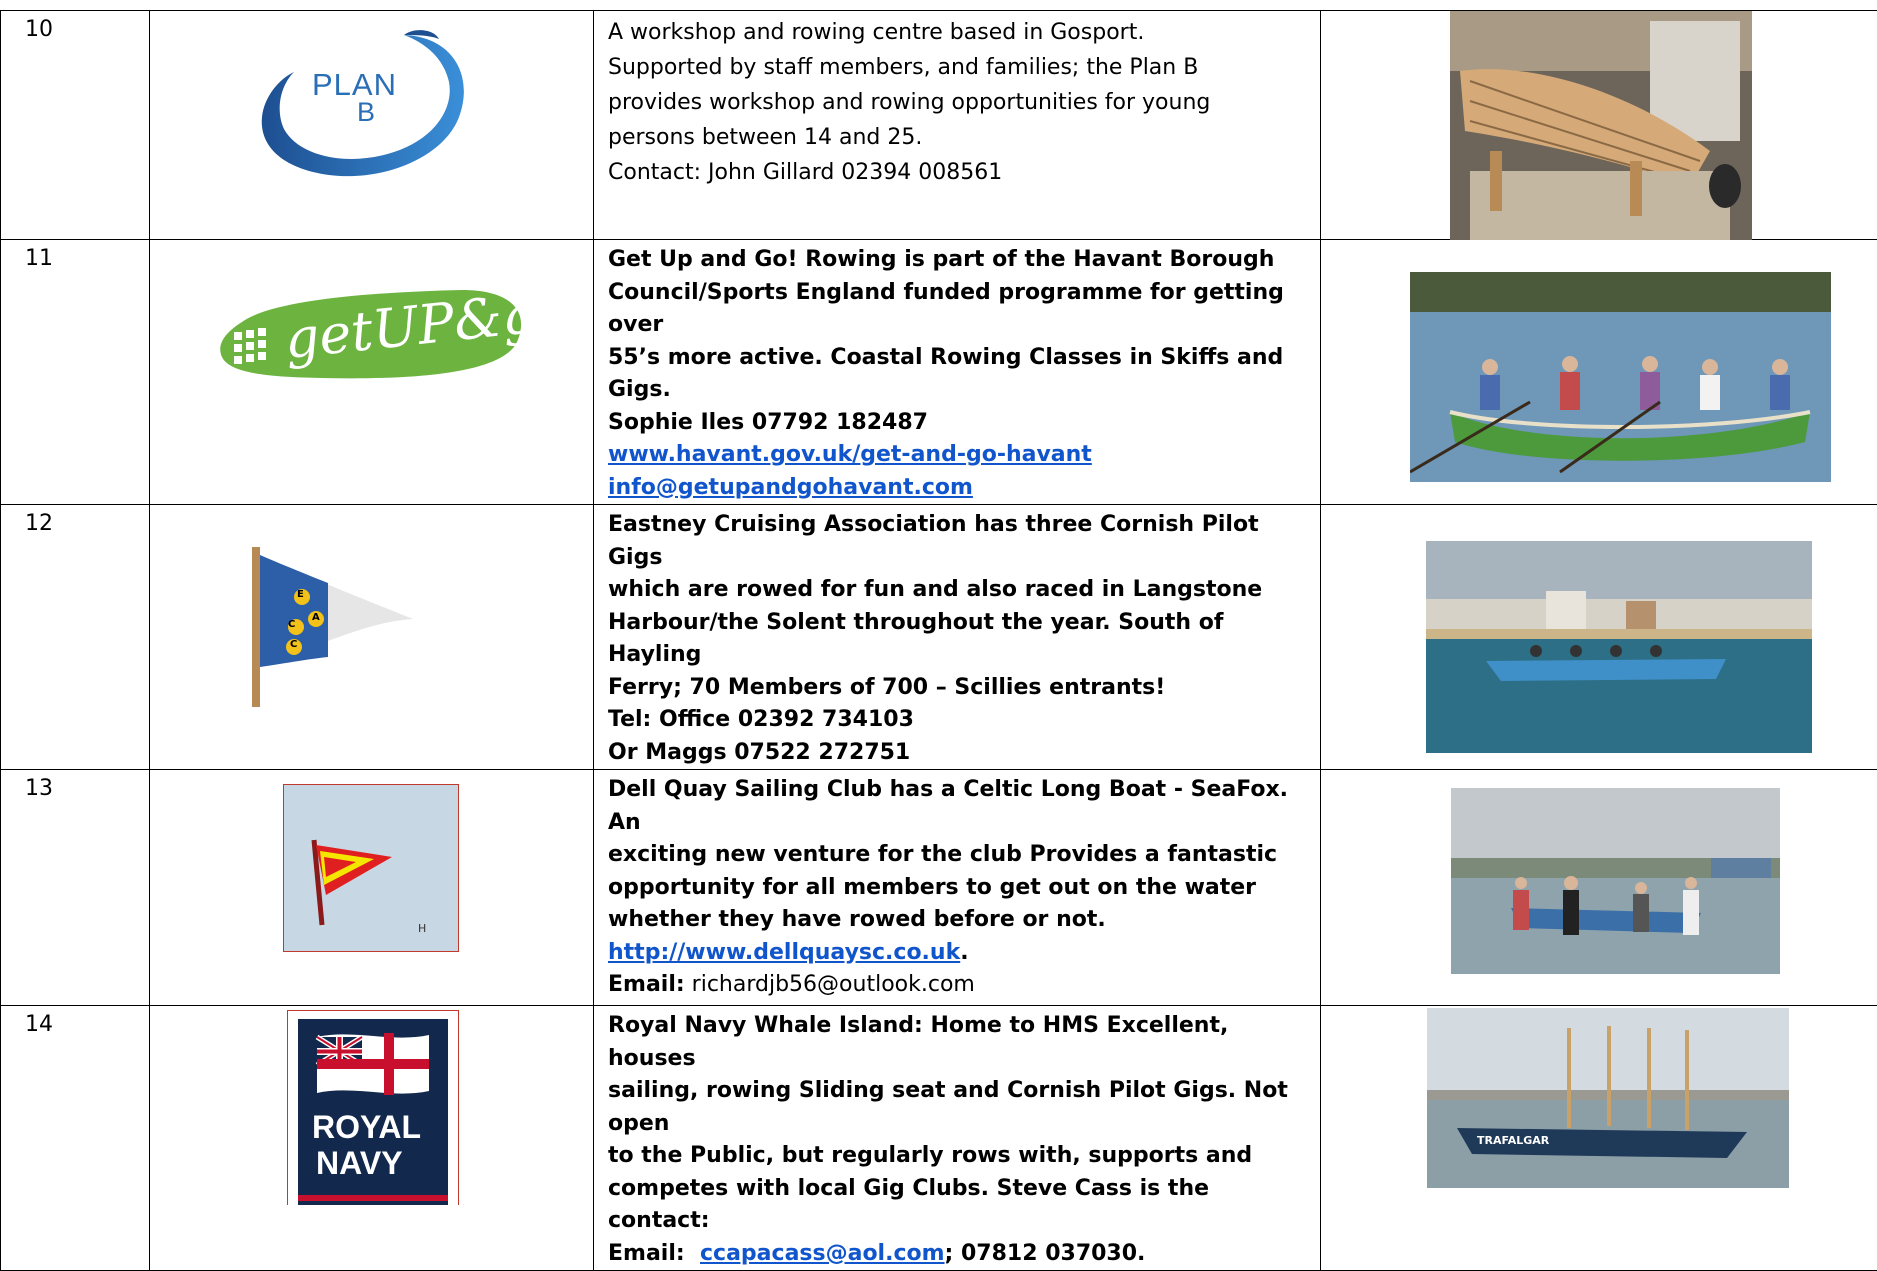 The height and width of the screenshot is (1271, 1877). I want to click on photo-cell: TRAFALGAR, so click(1599, 1138).